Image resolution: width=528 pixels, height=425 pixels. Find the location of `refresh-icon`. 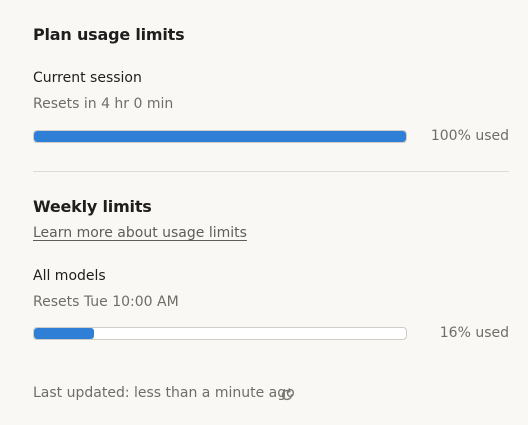

refresh-icon is located at coordinates (287, 395).